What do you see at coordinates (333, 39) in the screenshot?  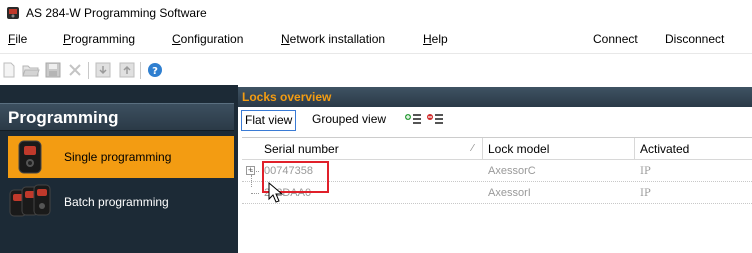 I see `menu-network-installation: Network installation` at bounding box center [333, 39].